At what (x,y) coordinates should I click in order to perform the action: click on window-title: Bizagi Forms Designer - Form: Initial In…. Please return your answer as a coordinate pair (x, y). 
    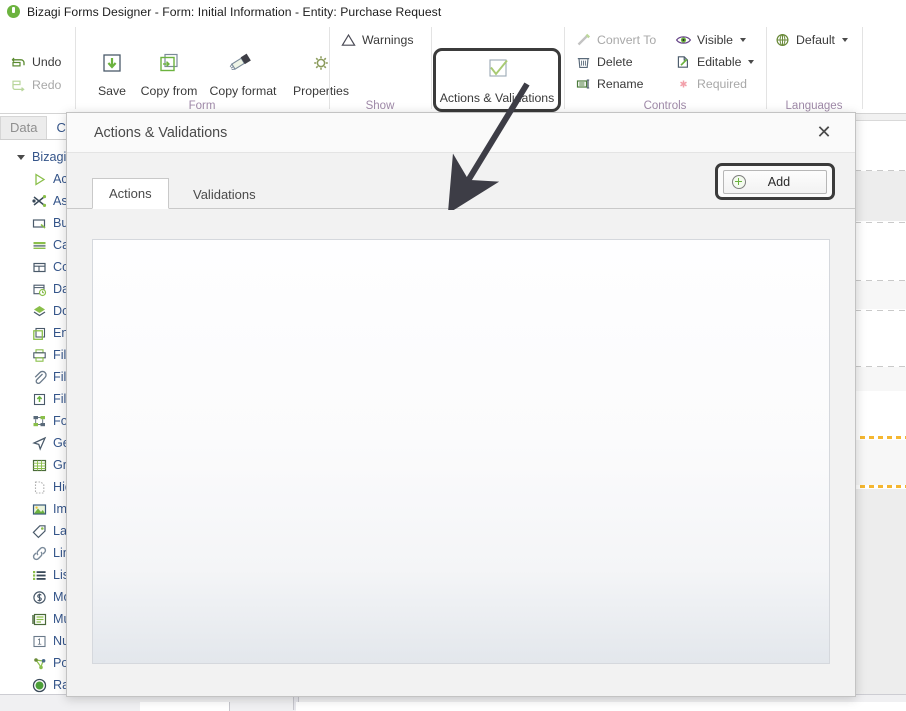
    Looking at the image, I should click on (234, 11).